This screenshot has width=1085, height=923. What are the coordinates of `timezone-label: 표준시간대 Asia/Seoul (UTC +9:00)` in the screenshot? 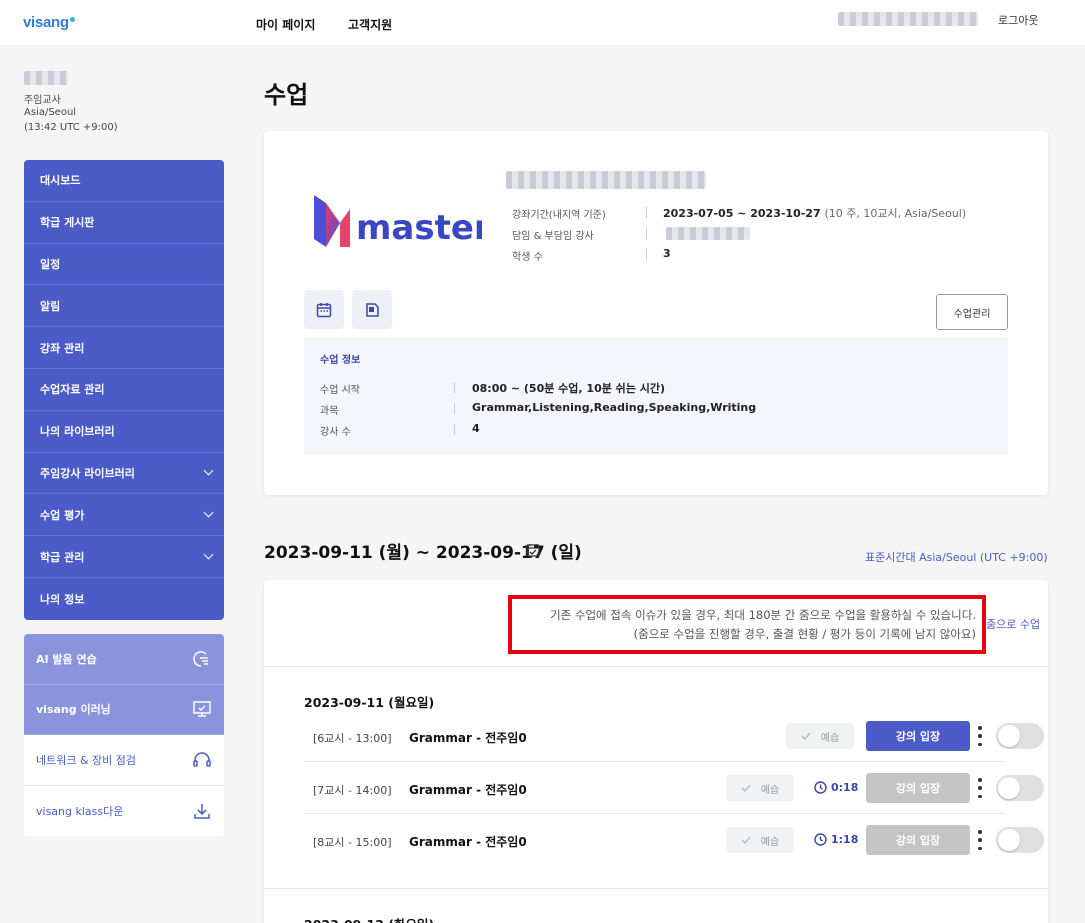 It's located at (956, 557).